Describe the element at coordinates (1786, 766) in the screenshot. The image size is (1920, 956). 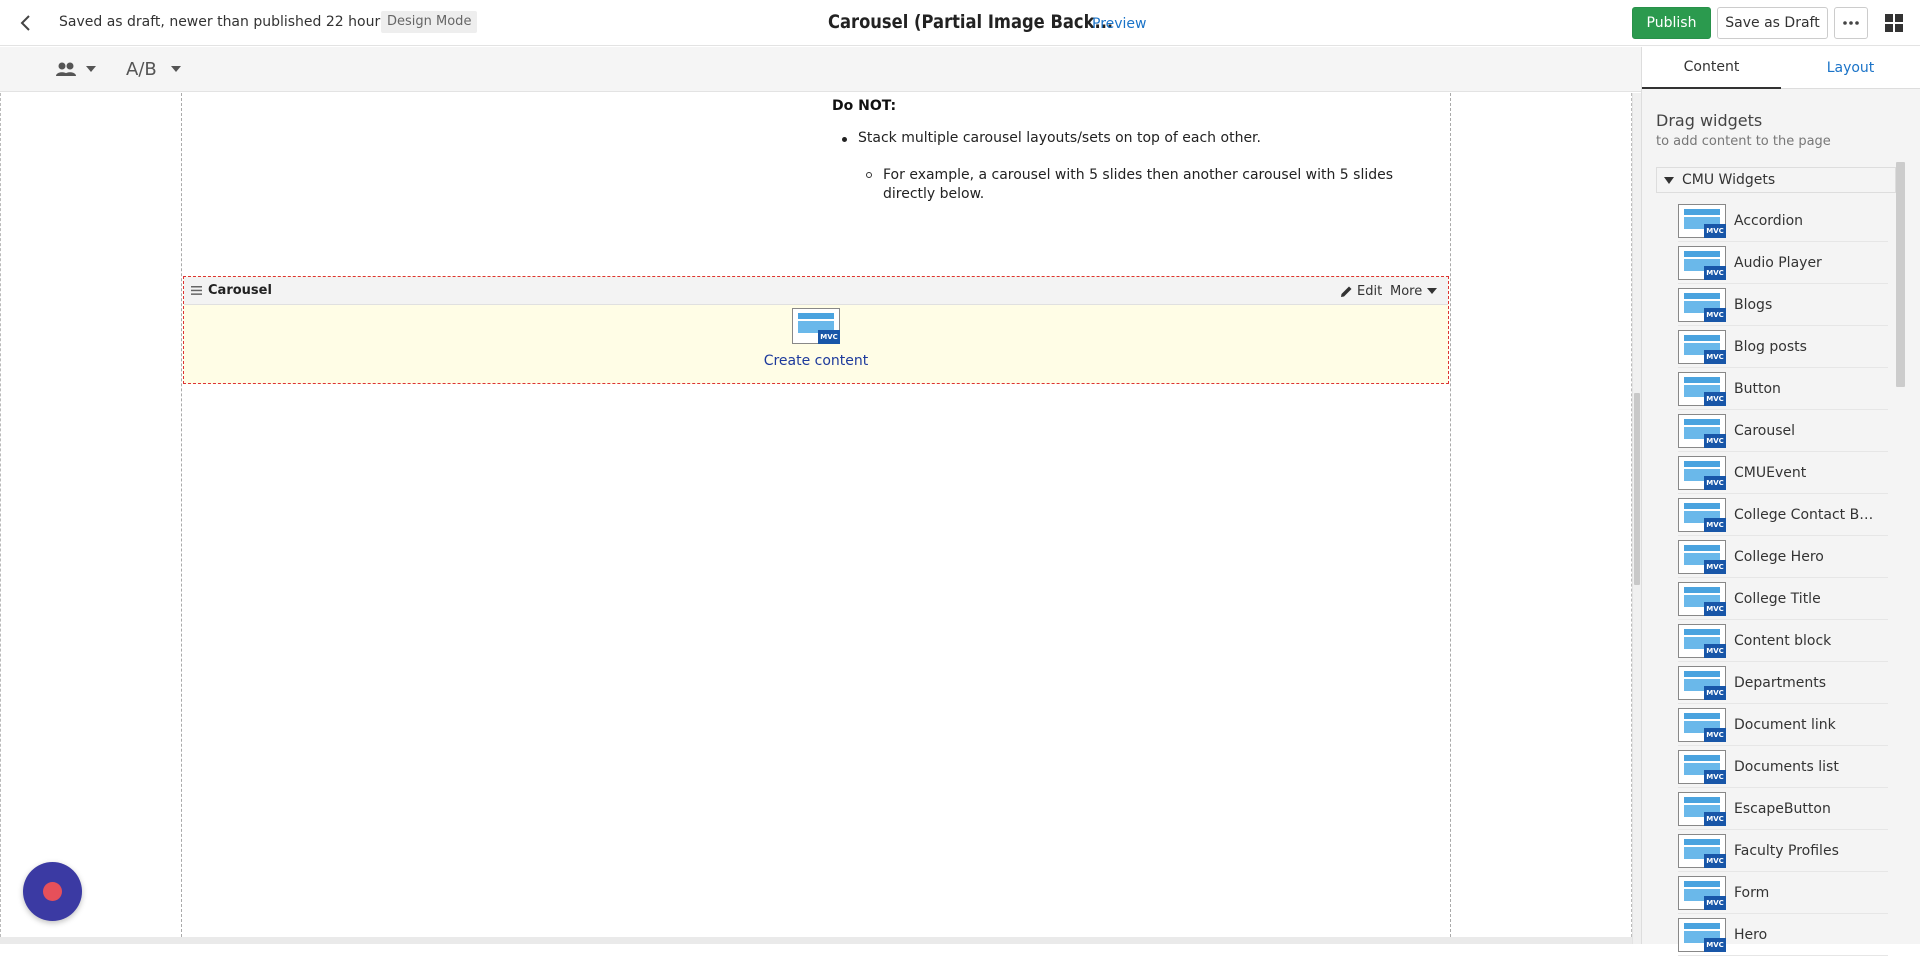
I see `widget-list-label: Documents list` at that location.